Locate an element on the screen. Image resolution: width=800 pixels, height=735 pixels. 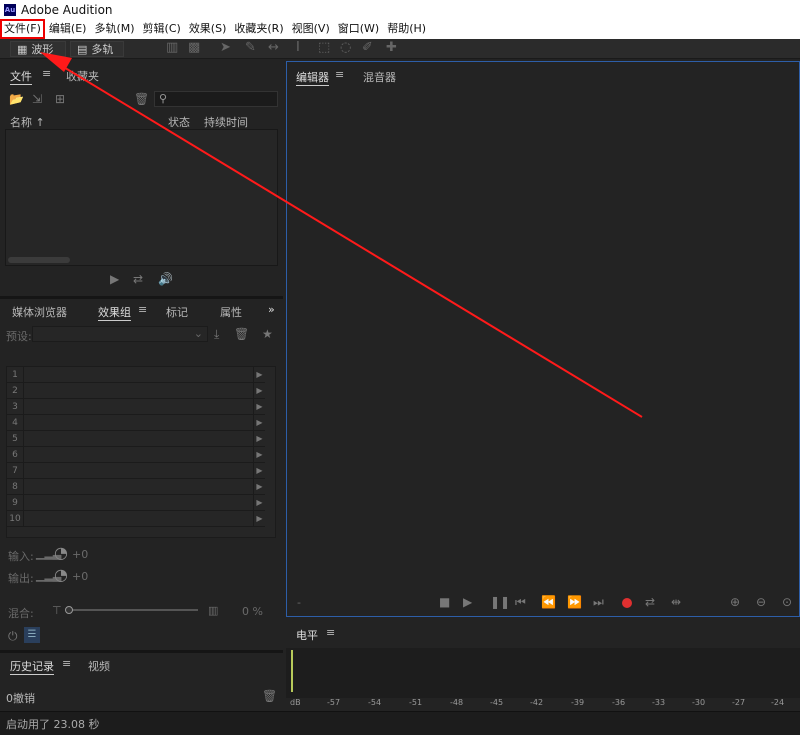
brush-tool-icon: ✐ is located at coordinates (367, 47).